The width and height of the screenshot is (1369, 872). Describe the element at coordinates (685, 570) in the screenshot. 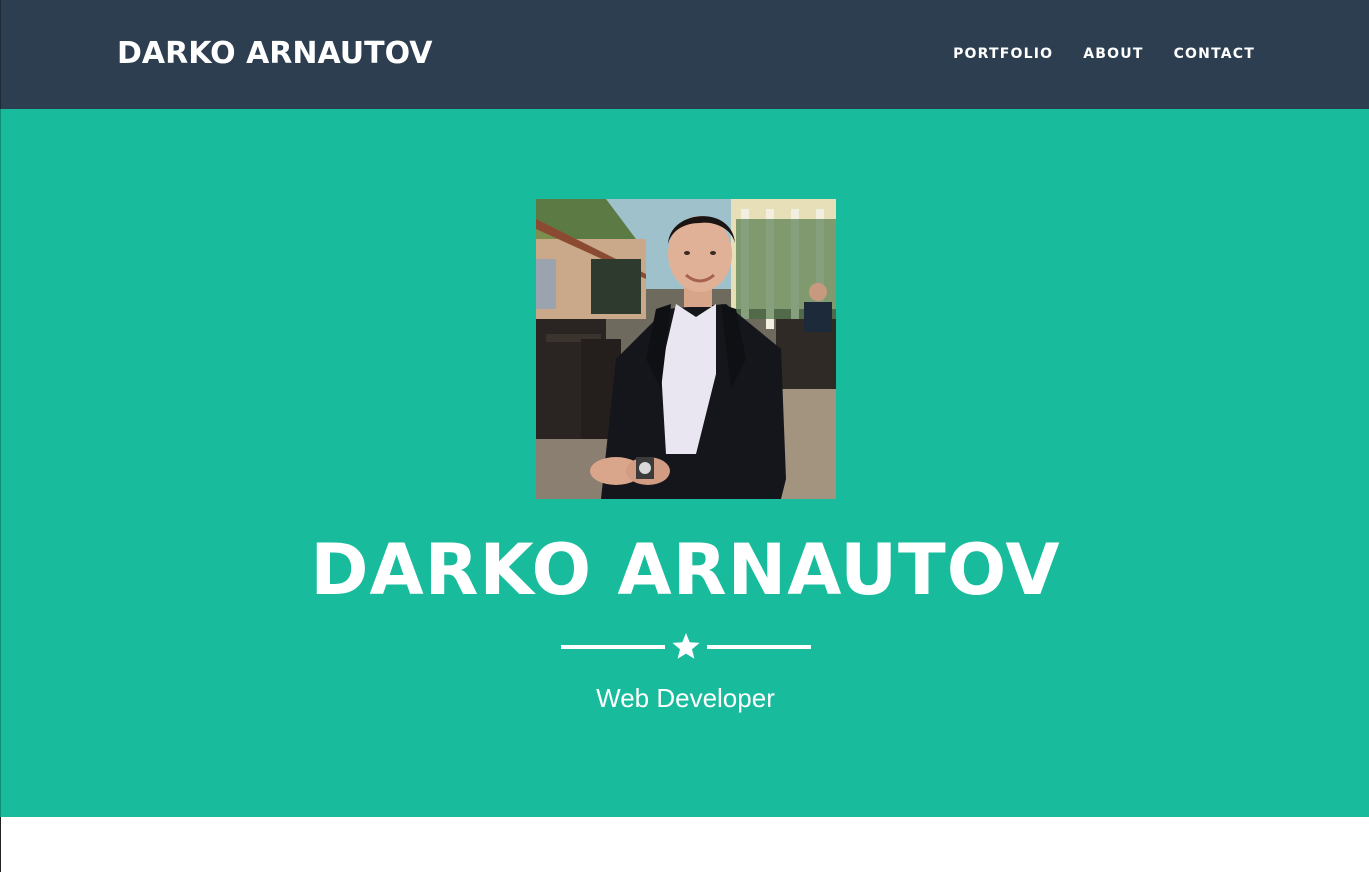

I see `hero-title: DARKO ARNAUTOV` at that location.